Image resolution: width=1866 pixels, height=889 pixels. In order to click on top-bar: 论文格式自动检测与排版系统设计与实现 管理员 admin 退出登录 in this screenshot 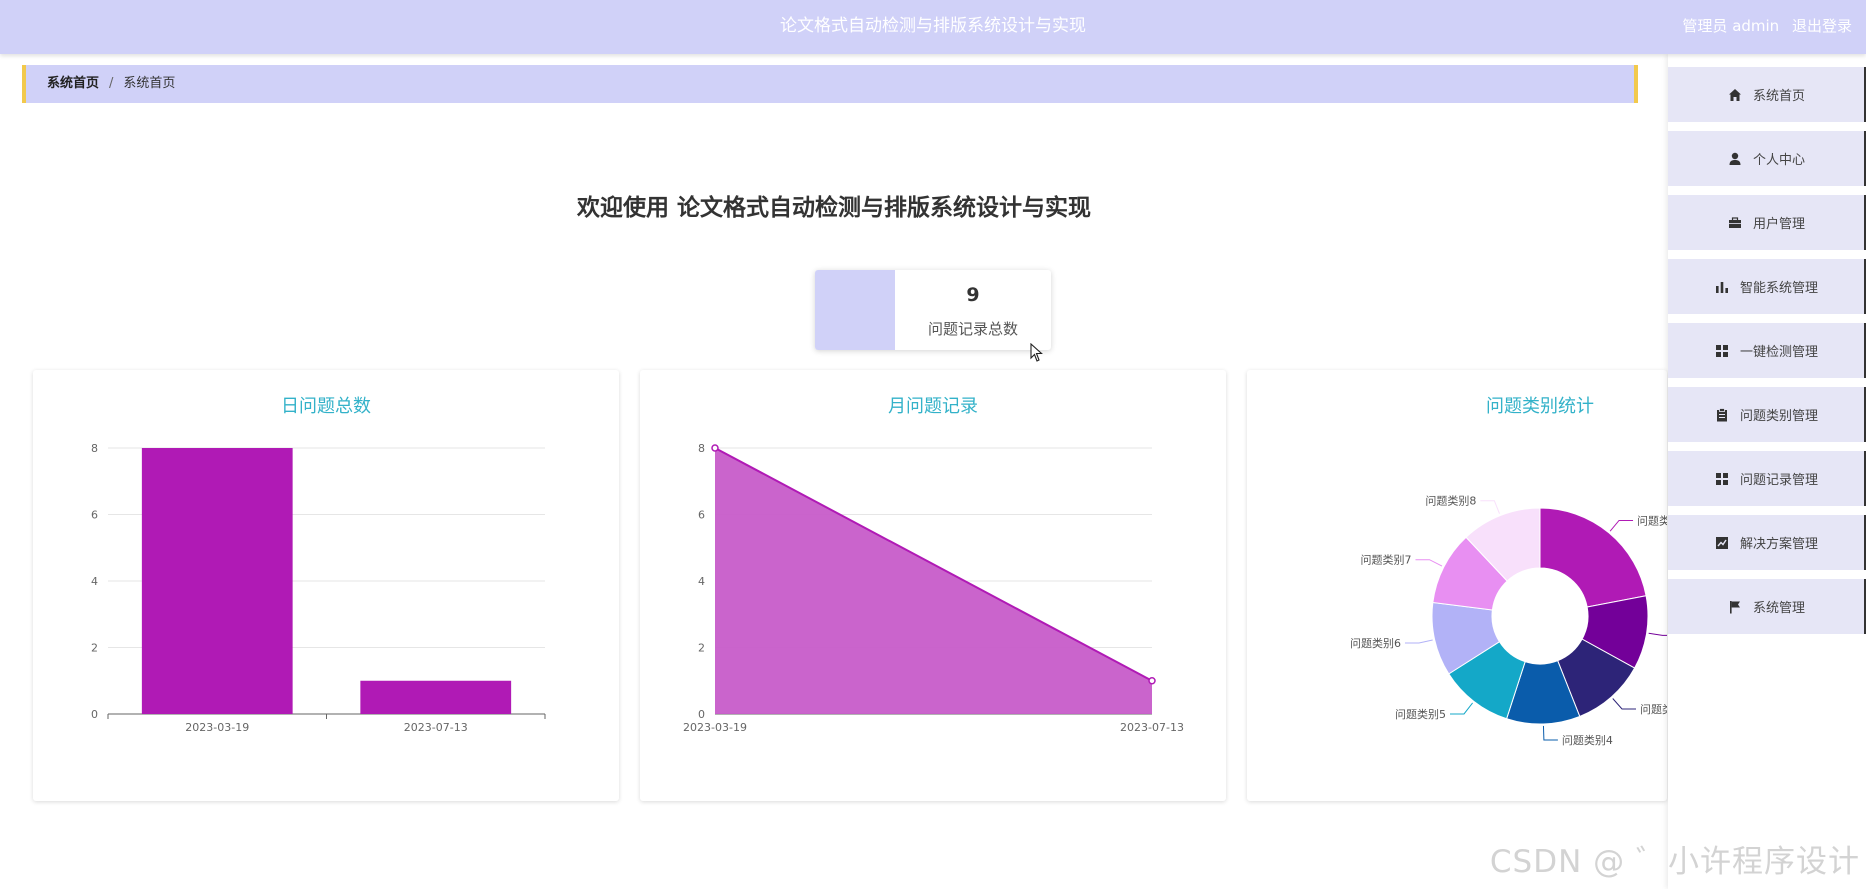, I will do `click(933, 27)`.